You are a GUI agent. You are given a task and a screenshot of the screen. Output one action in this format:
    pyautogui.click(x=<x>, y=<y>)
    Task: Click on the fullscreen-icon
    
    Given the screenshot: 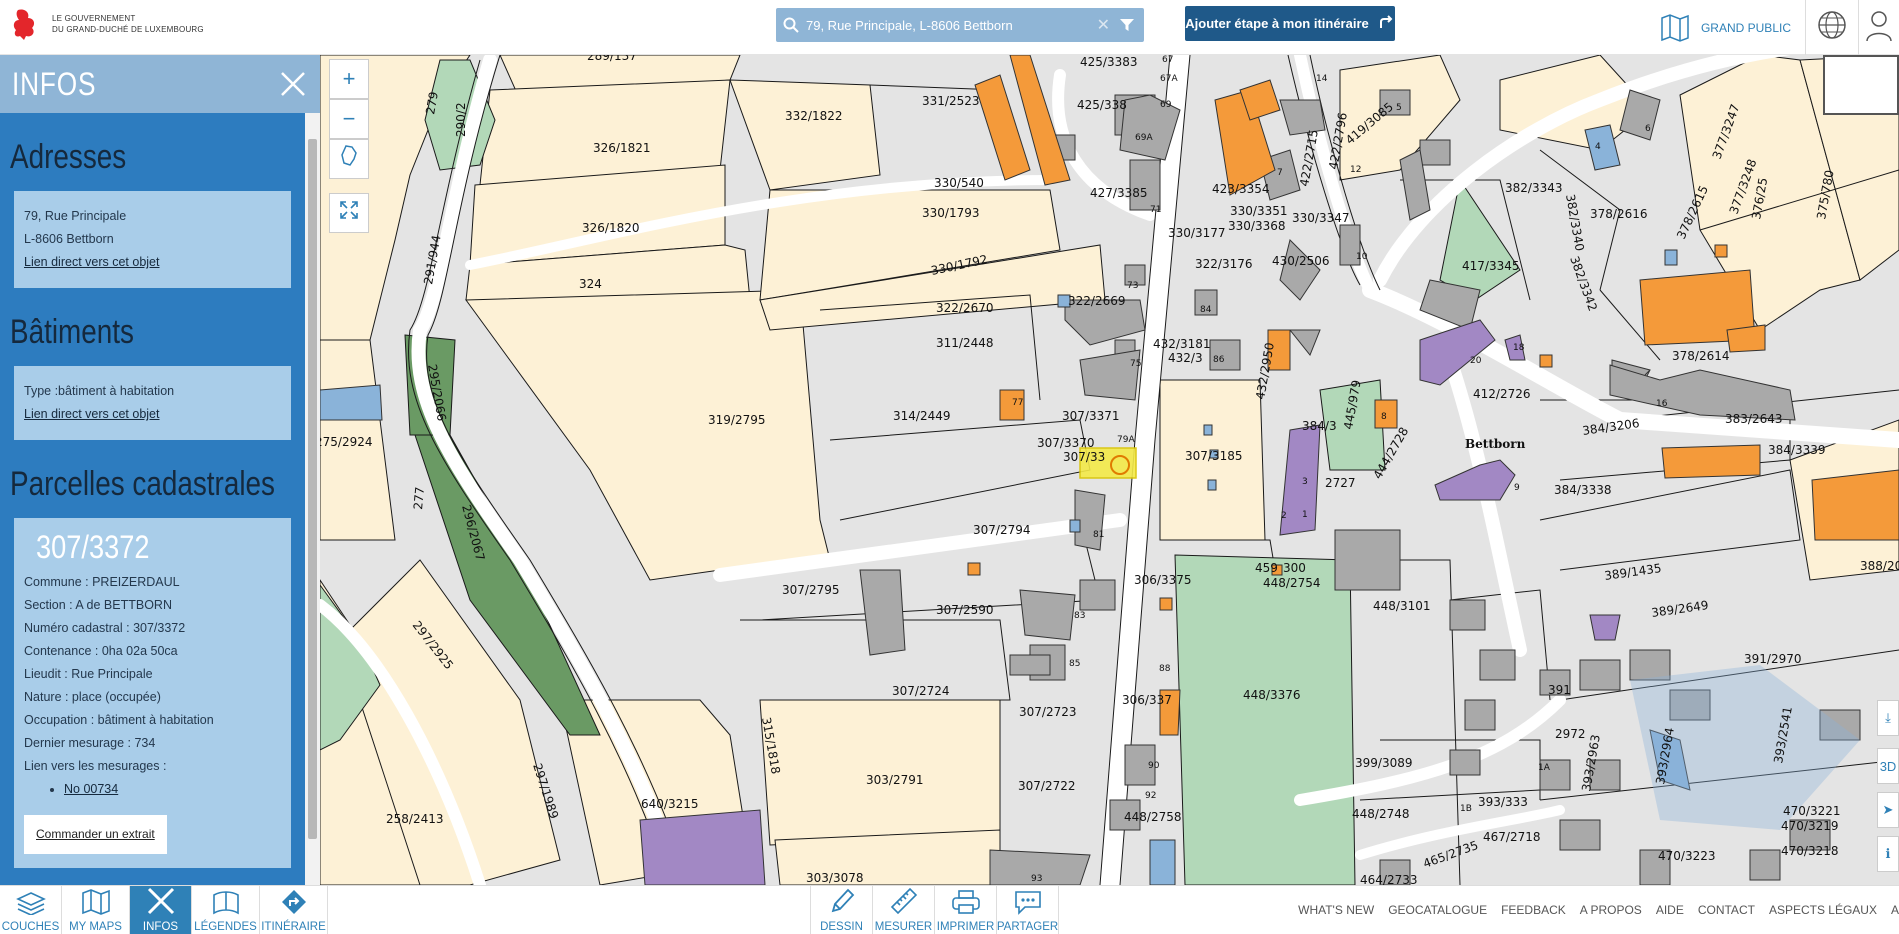 What is the action you would take?
    pyautogui.click(x=349, y=213)
    